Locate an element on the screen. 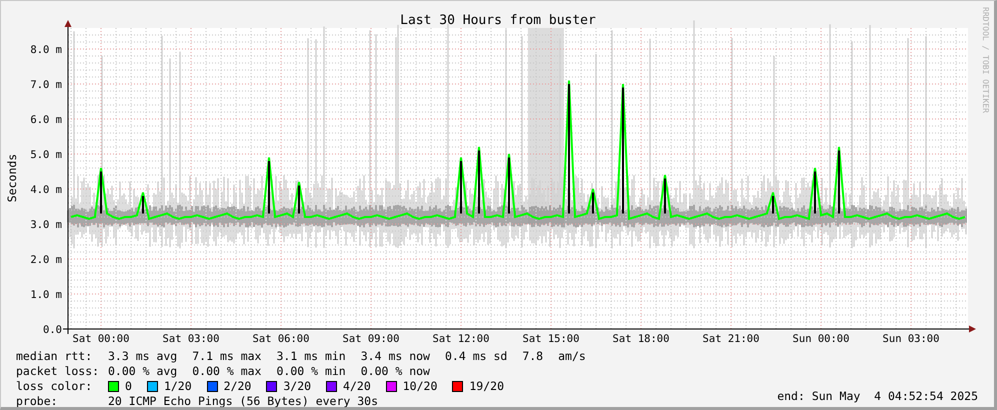  y-tick-label: 3.0 m is located at coordinates (46, 225).